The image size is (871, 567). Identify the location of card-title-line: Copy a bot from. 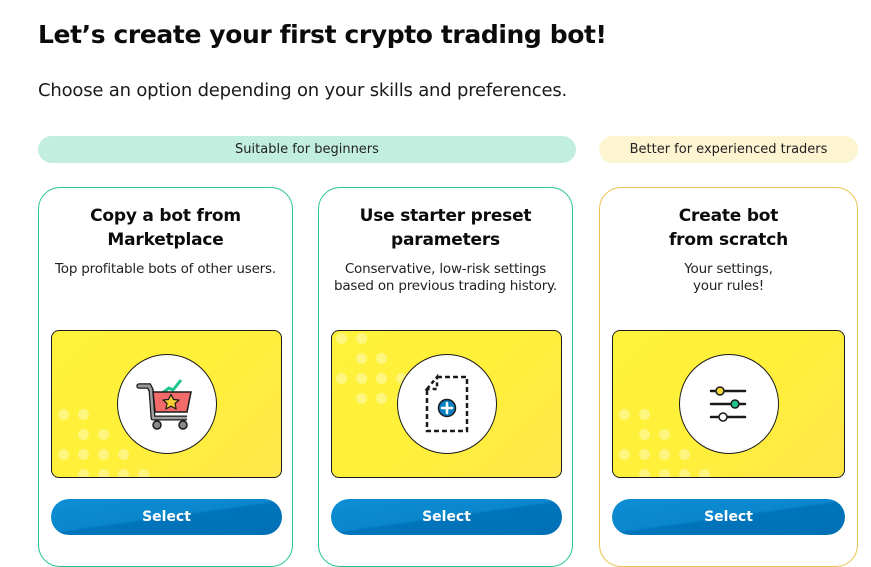
(165, 216).